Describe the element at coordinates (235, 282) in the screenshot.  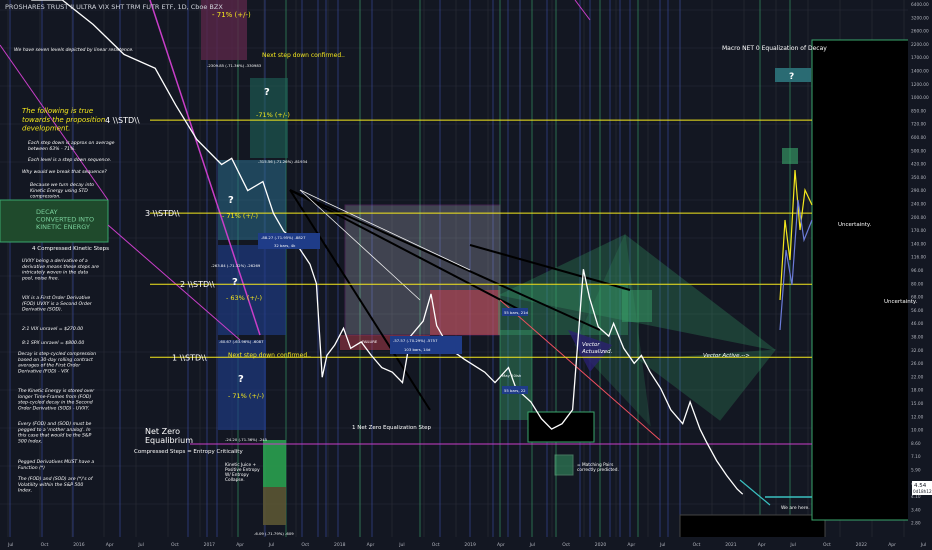
I see `annot-qmark-3: ?` at that location.